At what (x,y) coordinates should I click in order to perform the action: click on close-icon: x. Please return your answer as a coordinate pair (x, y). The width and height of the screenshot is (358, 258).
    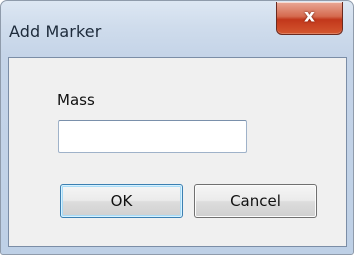
    Looking at the image, I should click on (309, 16).